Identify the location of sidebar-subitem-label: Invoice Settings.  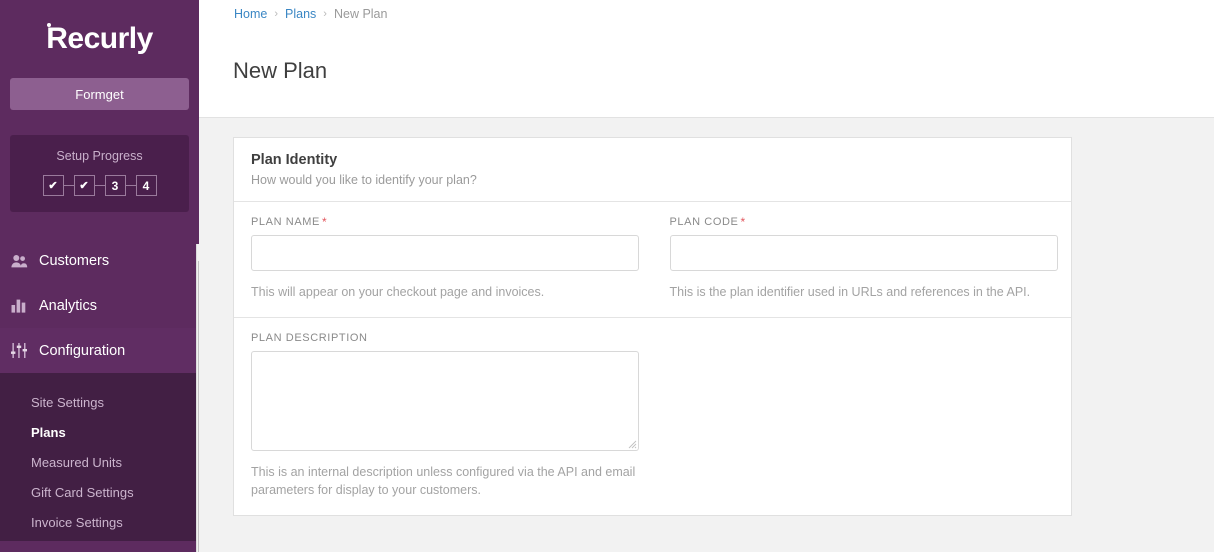
(77, 522).